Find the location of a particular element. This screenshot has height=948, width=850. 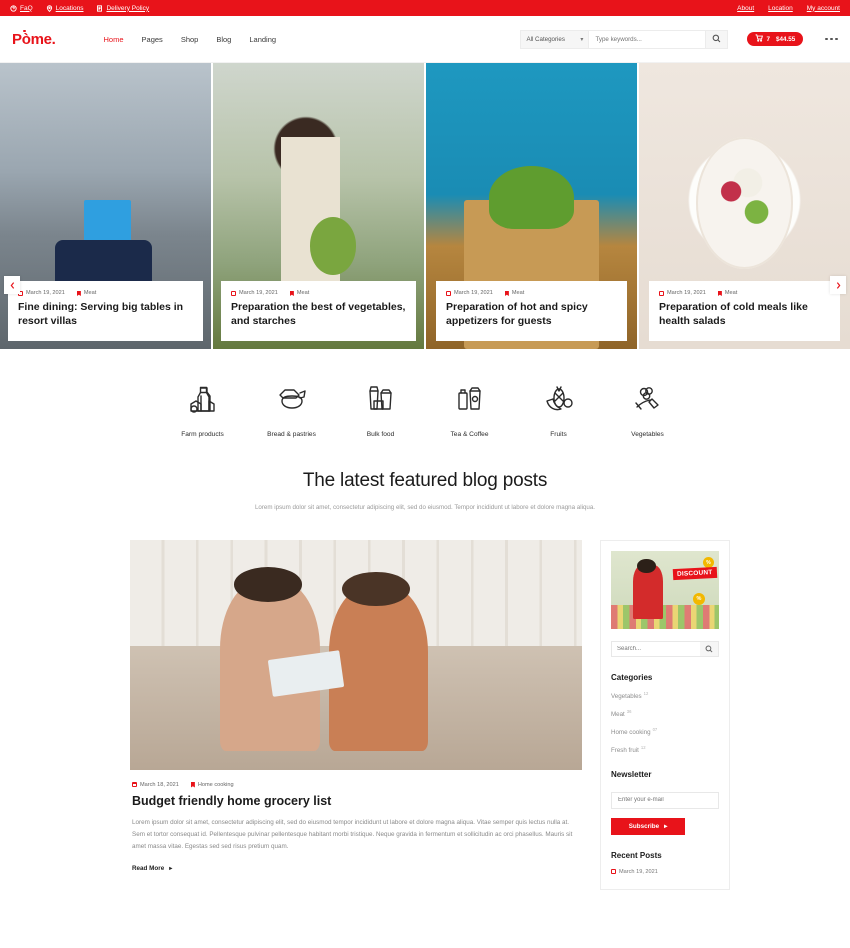

sidebar-category-home-cooking: Home cooking 07 is located at coordinates (665, 731).